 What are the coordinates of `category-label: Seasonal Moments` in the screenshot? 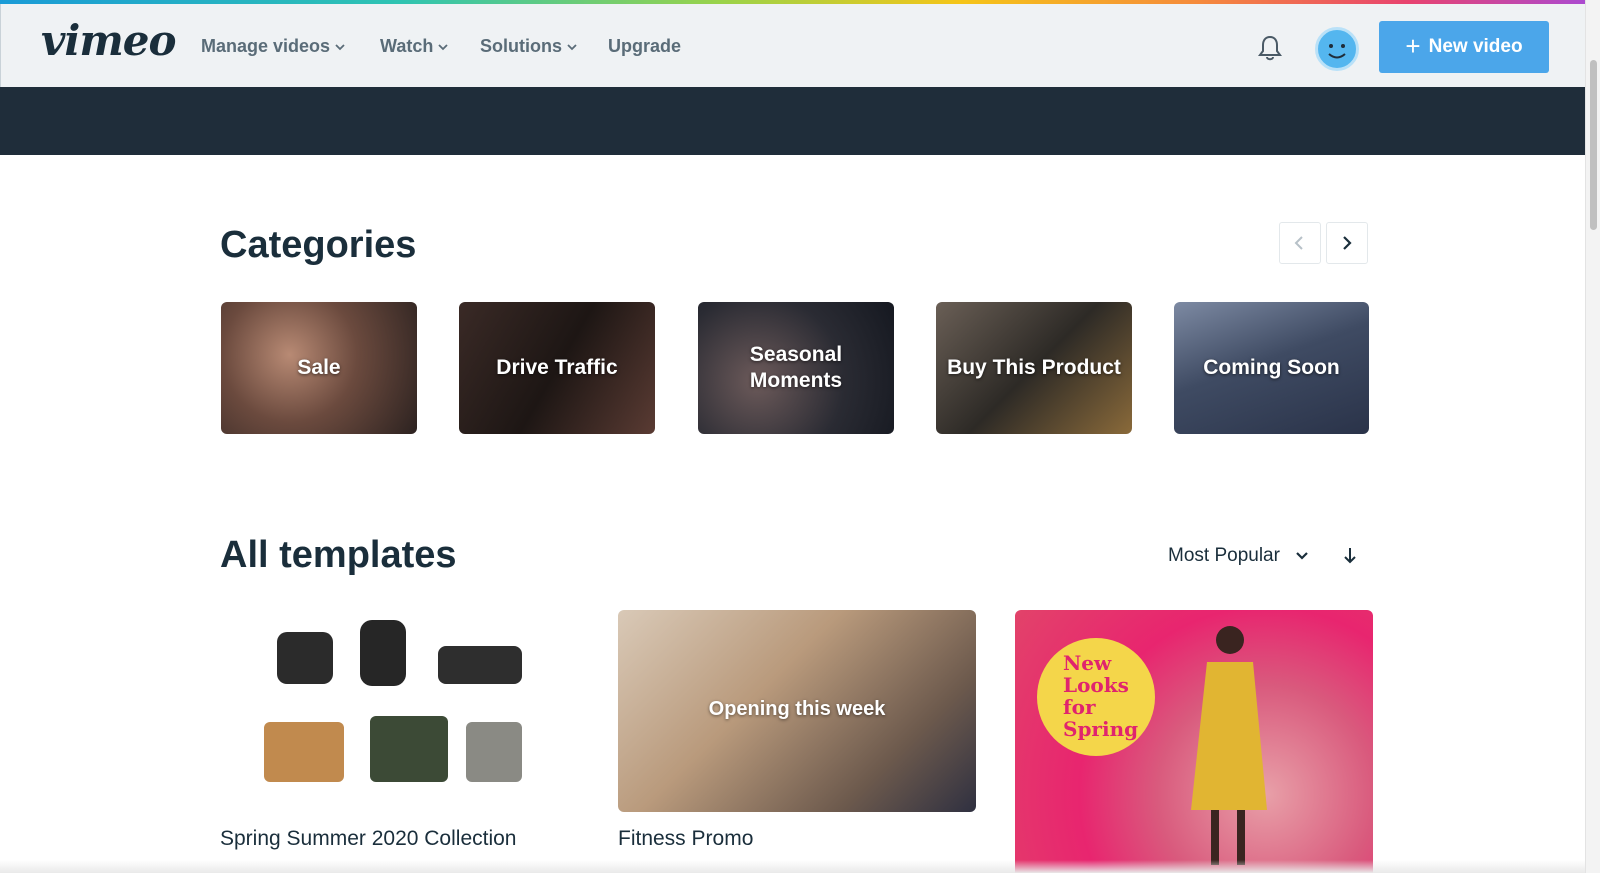 It's located at (796, 367).